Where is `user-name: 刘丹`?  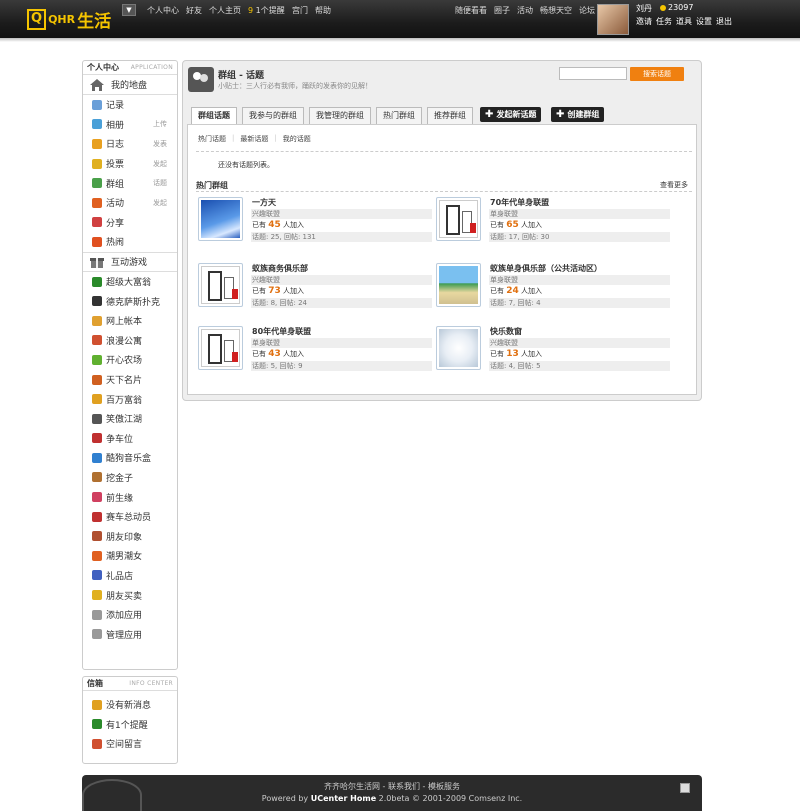
user-name: 刘丹 is located at coordinates (644, 8).